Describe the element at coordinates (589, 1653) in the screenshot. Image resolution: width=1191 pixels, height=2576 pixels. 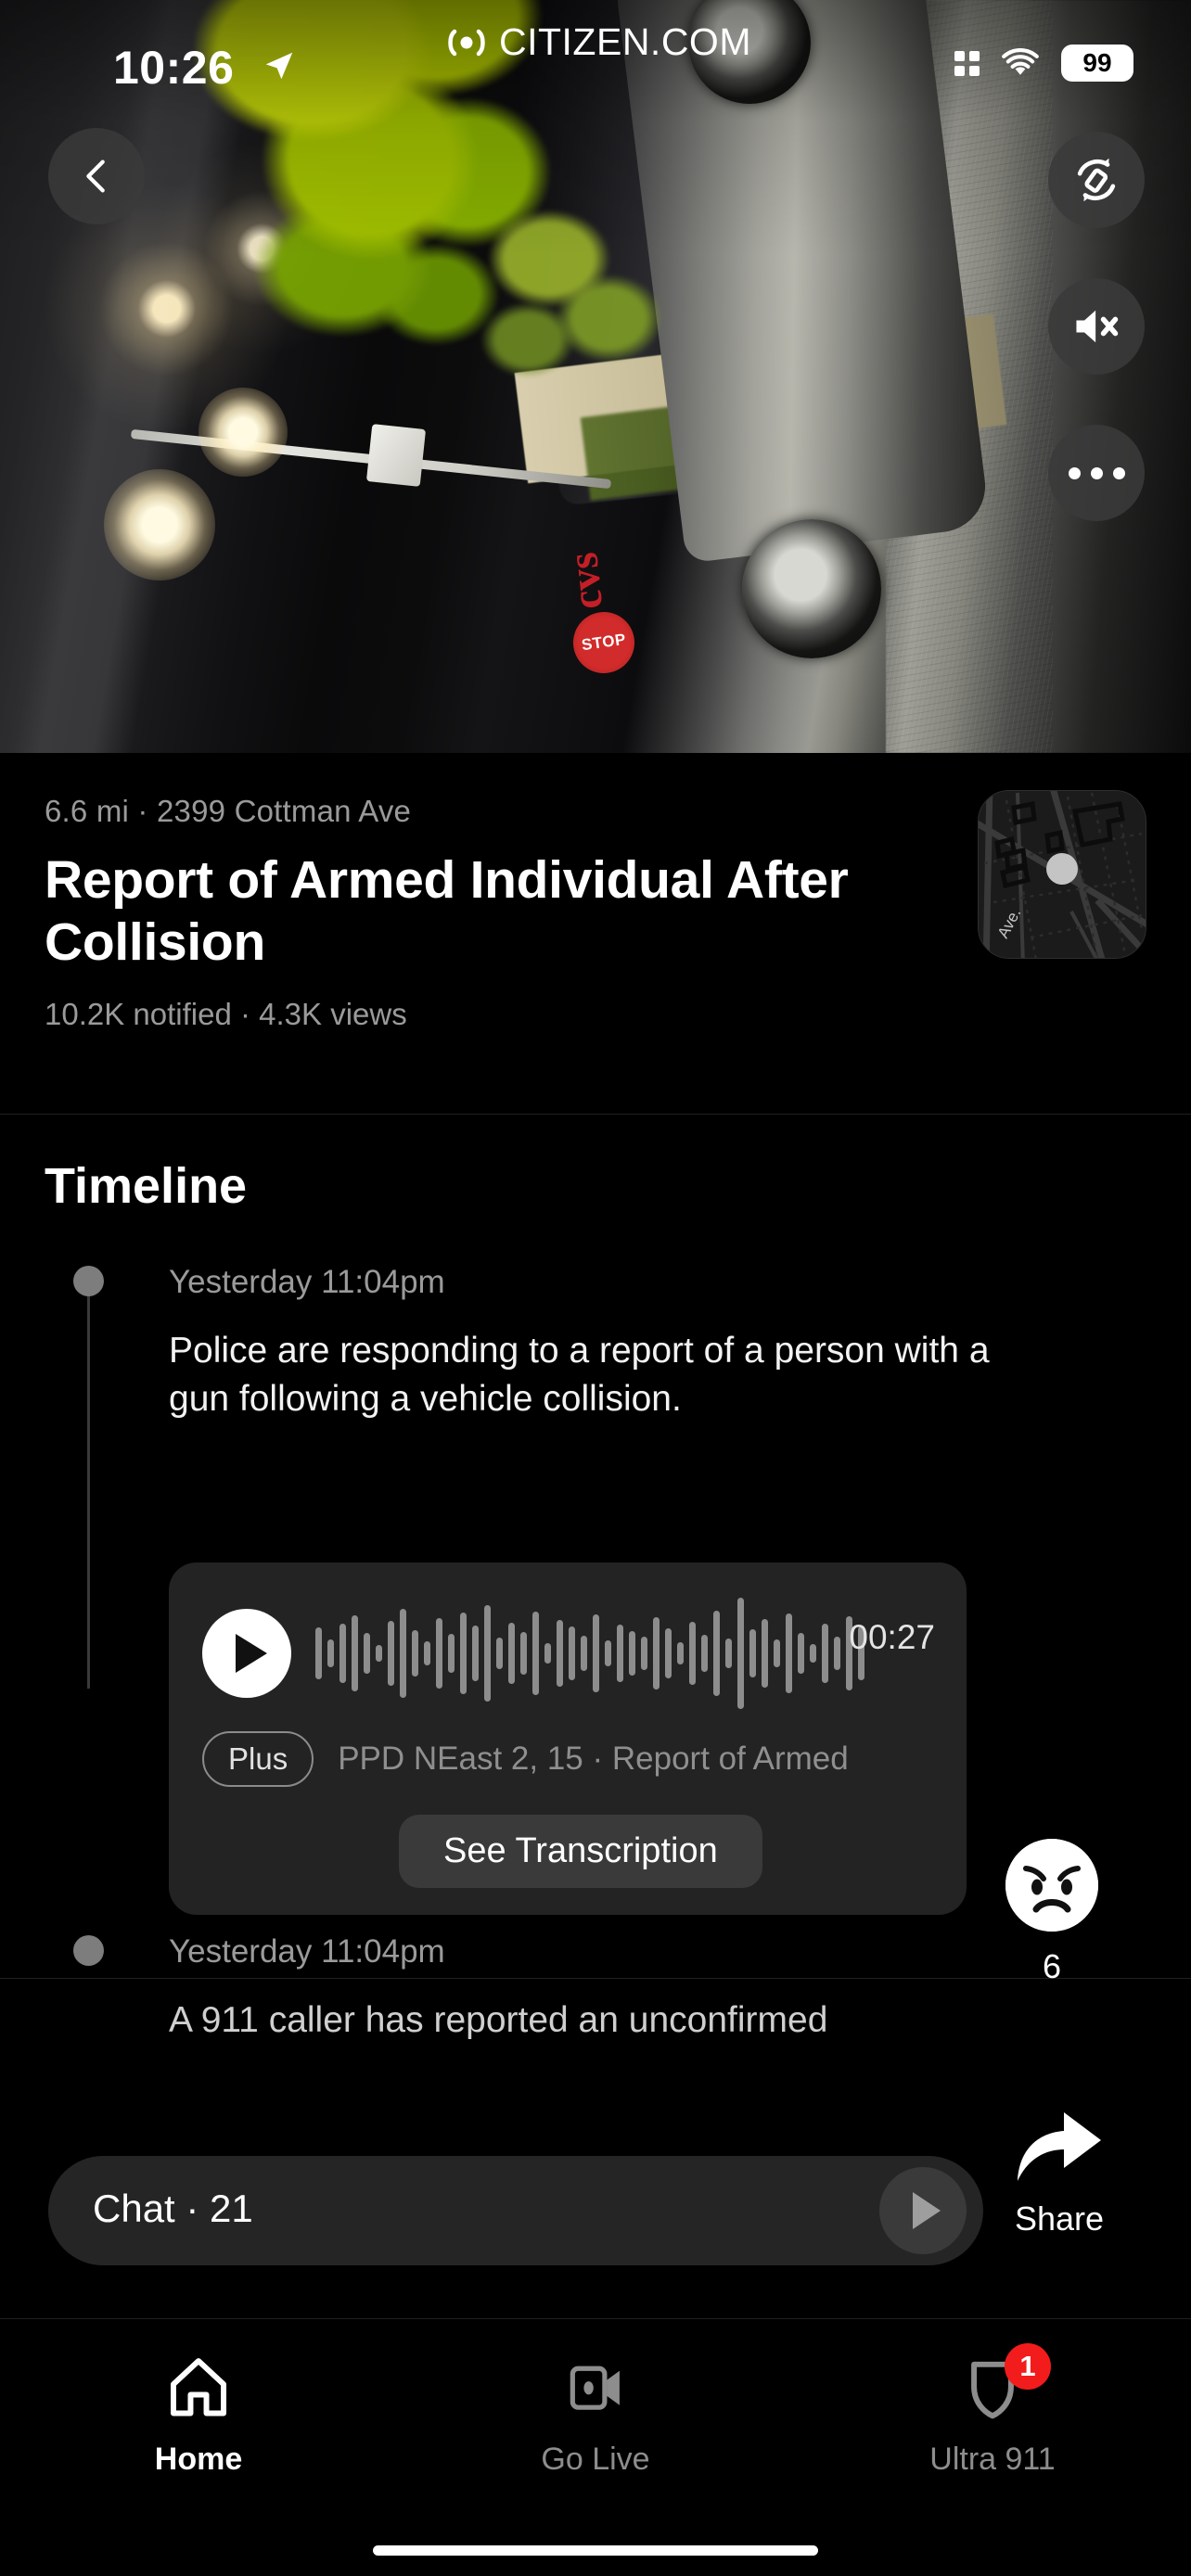
I see `audio-waveform` at that location.